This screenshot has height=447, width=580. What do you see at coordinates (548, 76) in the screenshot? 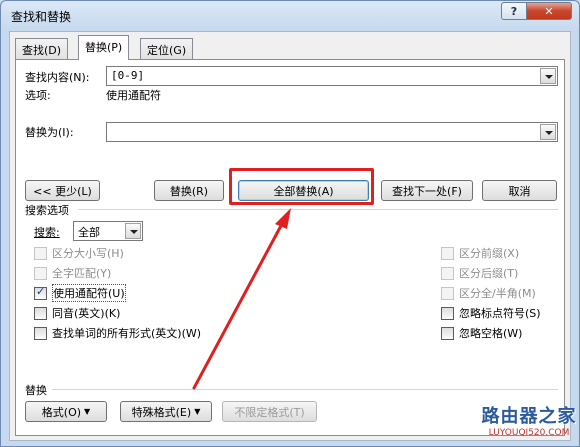
I see `find-dropdown-arrow-icon` at bounding box center [548, 76].